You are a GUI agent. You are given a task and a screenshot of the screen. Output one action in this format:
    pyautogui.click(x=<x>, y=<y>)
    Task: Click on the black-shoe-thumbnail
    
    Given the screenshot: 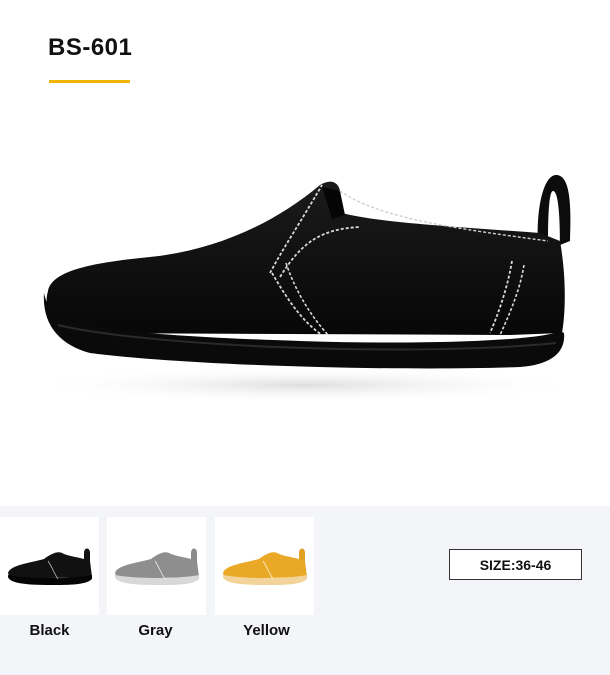 What is the action you would take?
    pyautogui.click(x=50, y=566)
    